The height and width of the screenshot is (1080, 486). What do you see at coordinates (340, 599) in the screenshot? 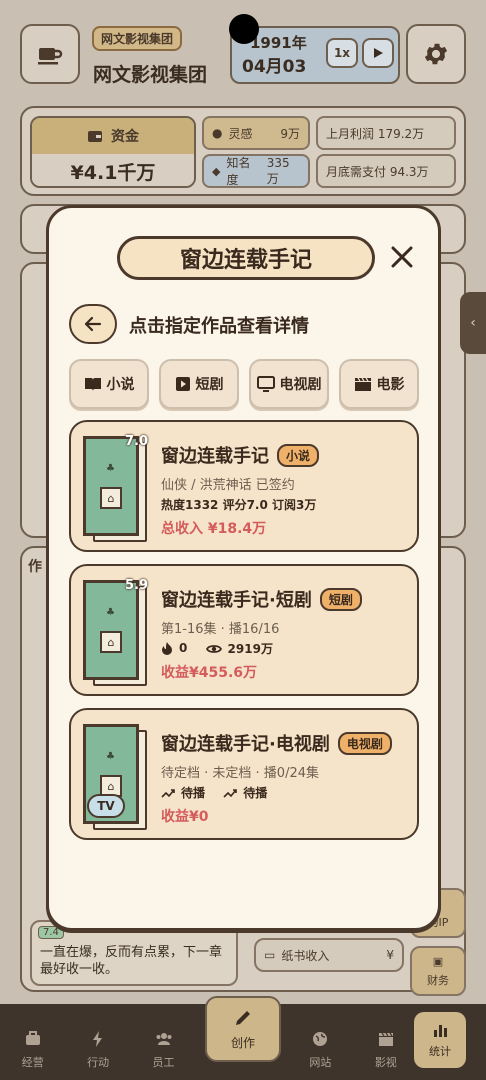
I see `work-type-badge: 短剧` at bounding box center [340, 599].